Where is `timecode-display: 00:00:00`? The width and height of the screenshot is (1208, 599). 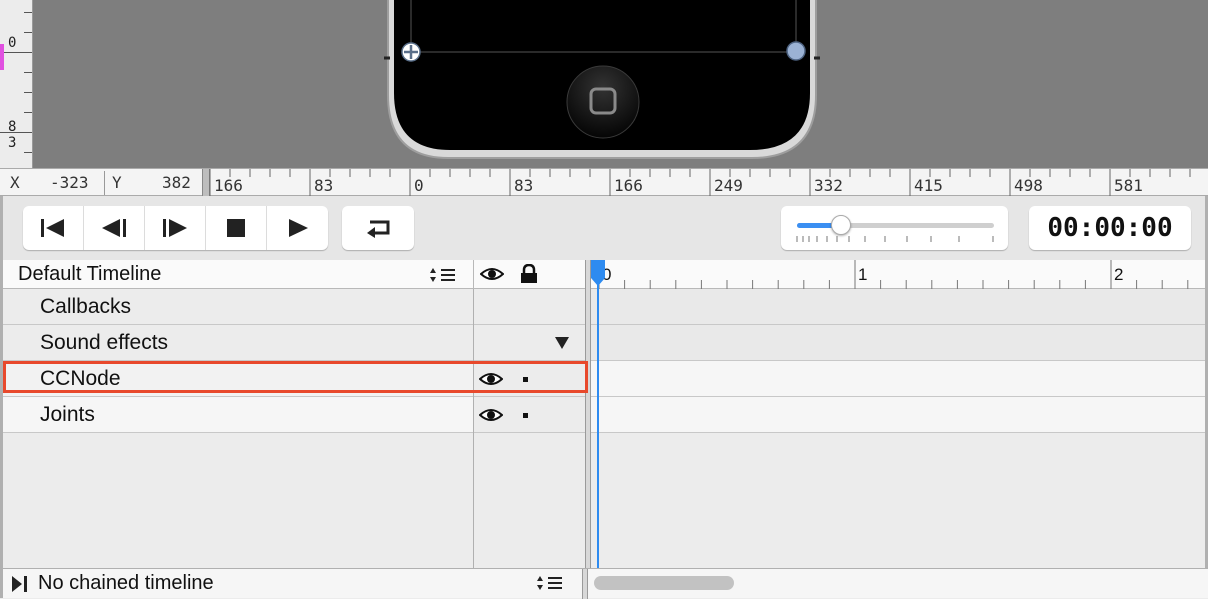
timecode-display: 00:00:00 is located at coordinates (1110, 228).